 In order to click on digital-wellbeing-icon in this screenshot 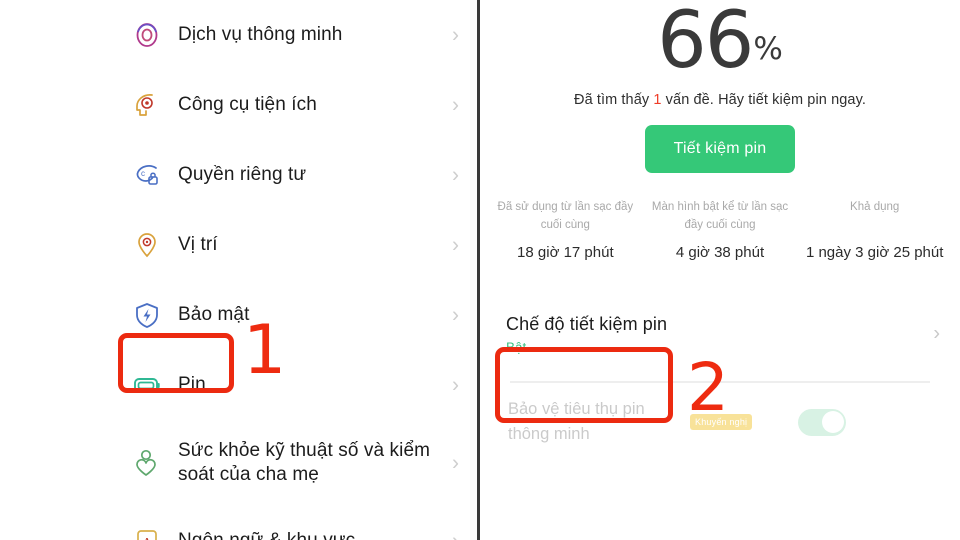, I will do `click(147, 463)`.